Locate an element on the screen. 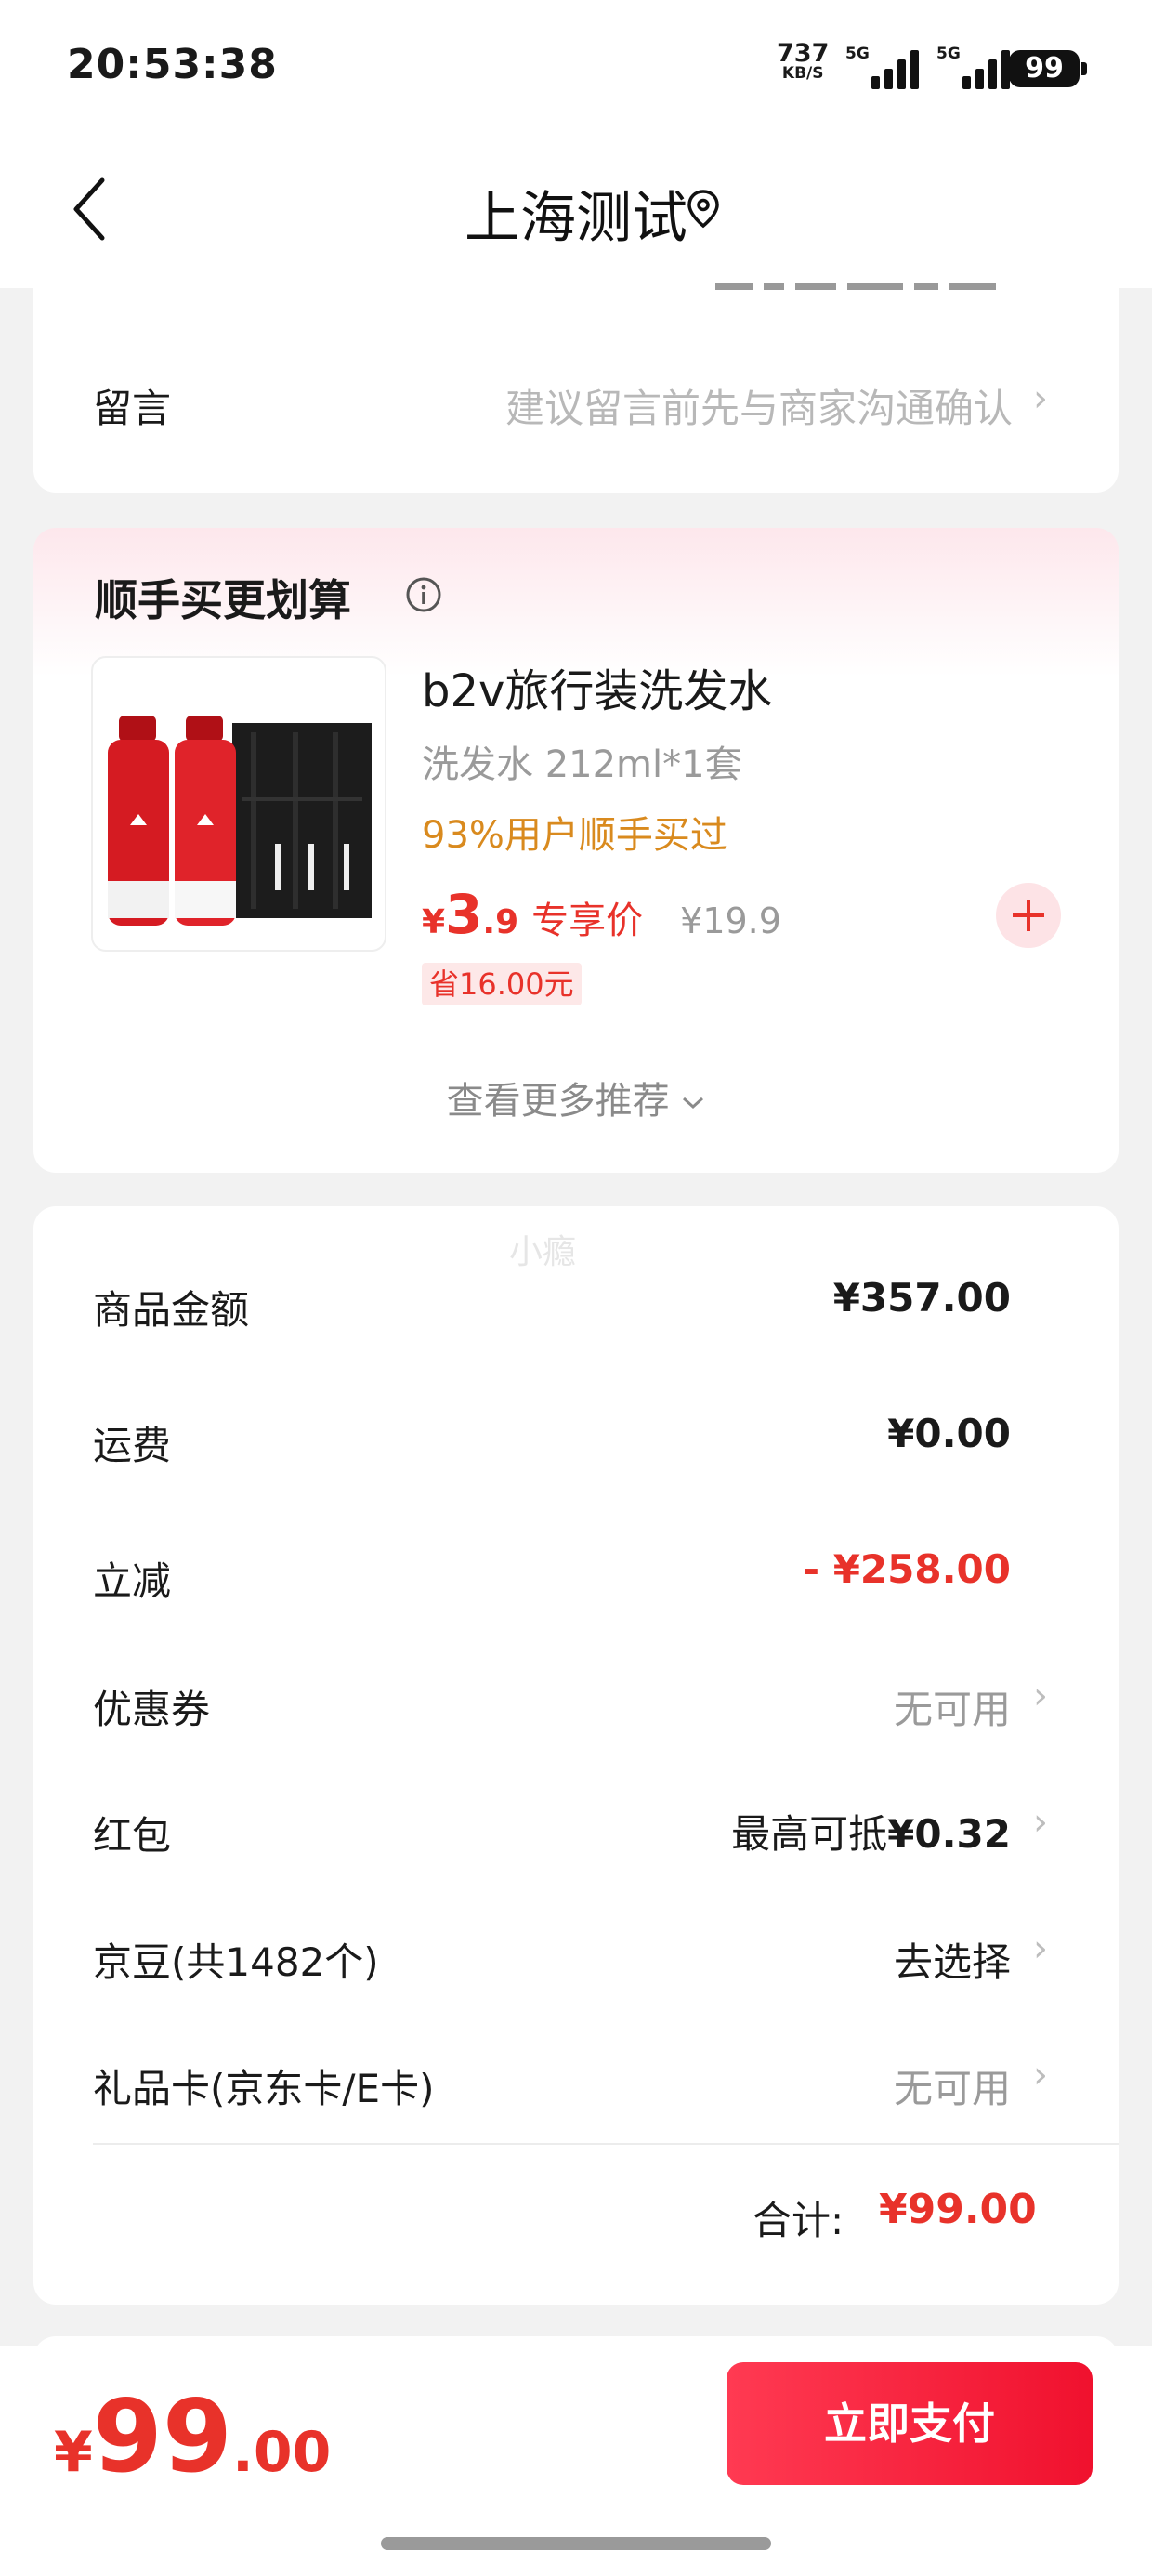 Image resolution: width=1152 pixels, height=2576 pixels. summary-value-giftcard: 无可用 is located at coordinates (952, 2085).